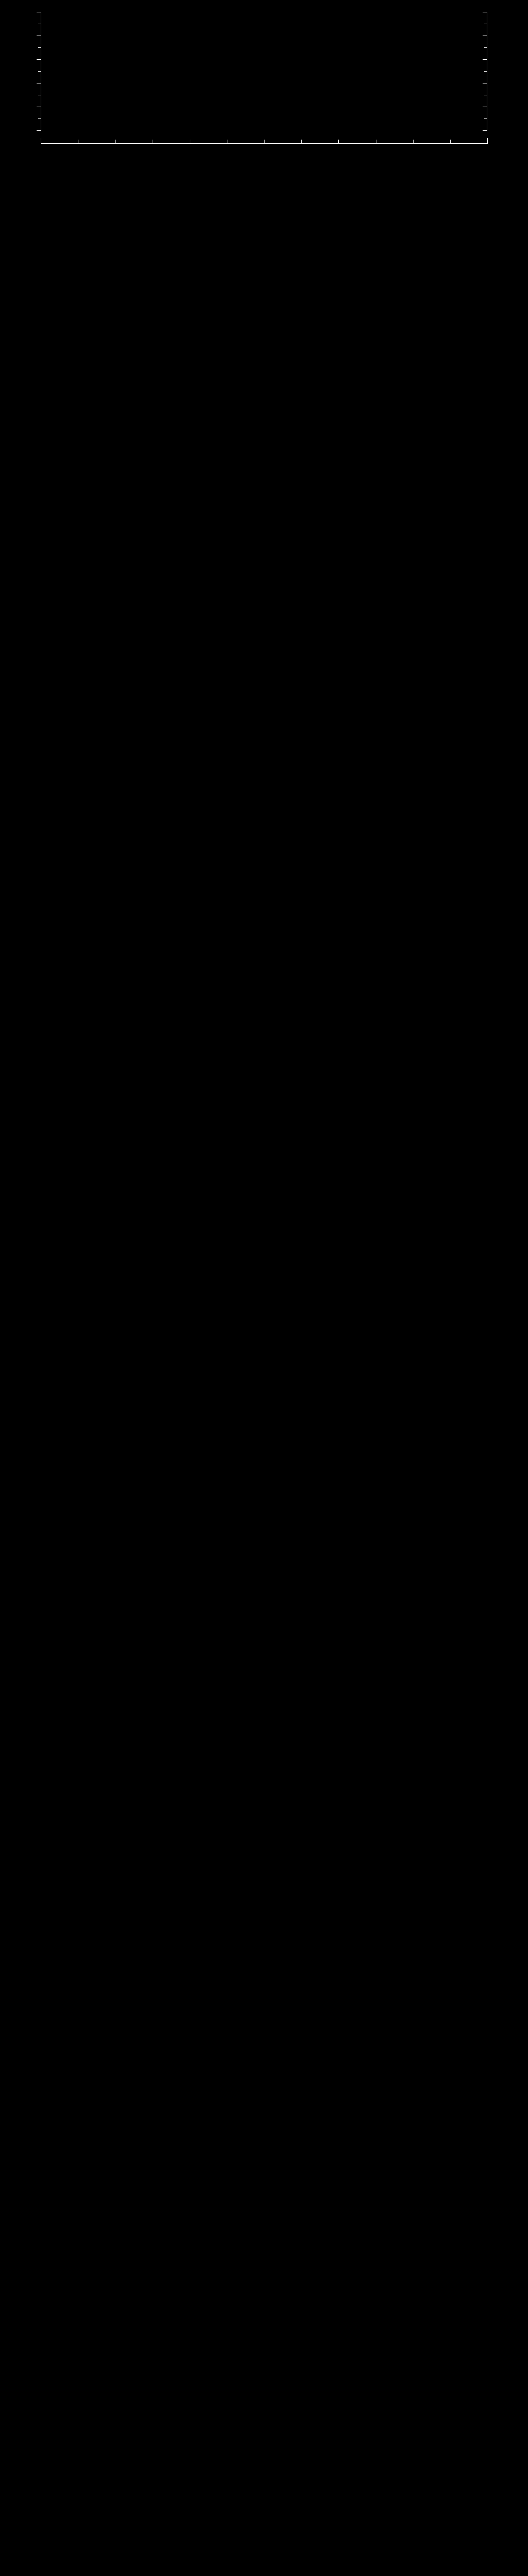  I want to click on spectrogram-canvas, so click(264, 71).